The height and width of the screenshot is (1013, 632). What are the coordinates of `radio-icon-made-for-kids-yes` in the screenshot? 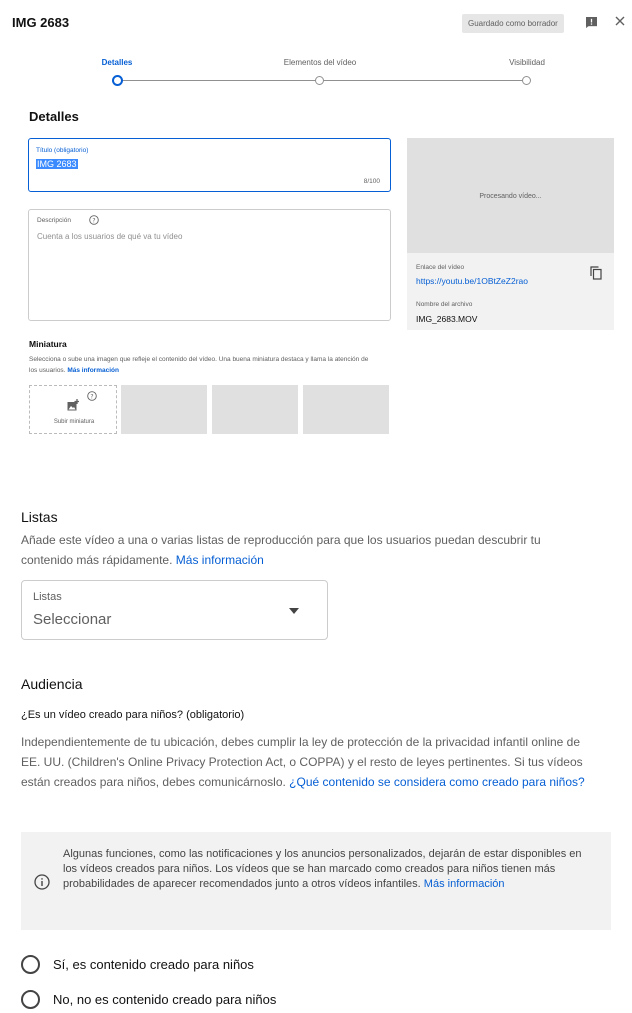 It's located at (30, 964).